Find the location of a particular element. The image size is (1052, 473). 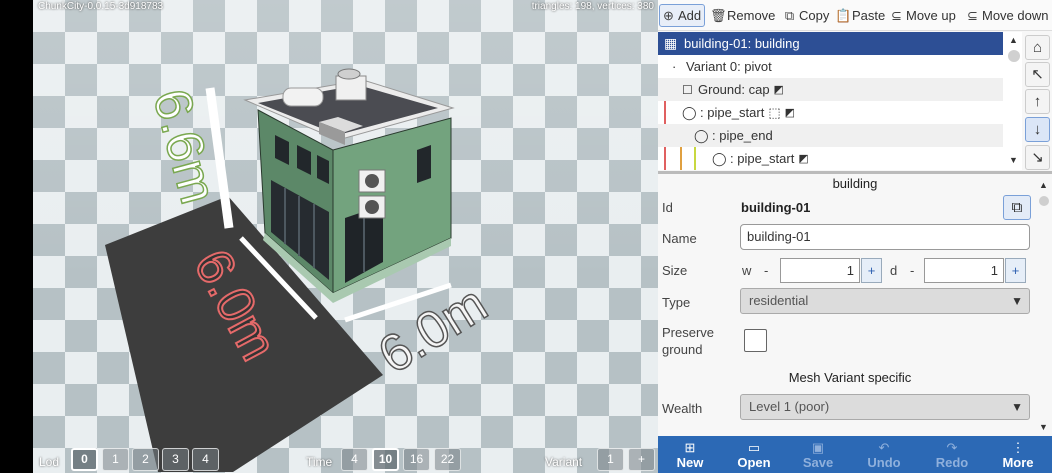

section-title: building is located at coordinates (855, 183).